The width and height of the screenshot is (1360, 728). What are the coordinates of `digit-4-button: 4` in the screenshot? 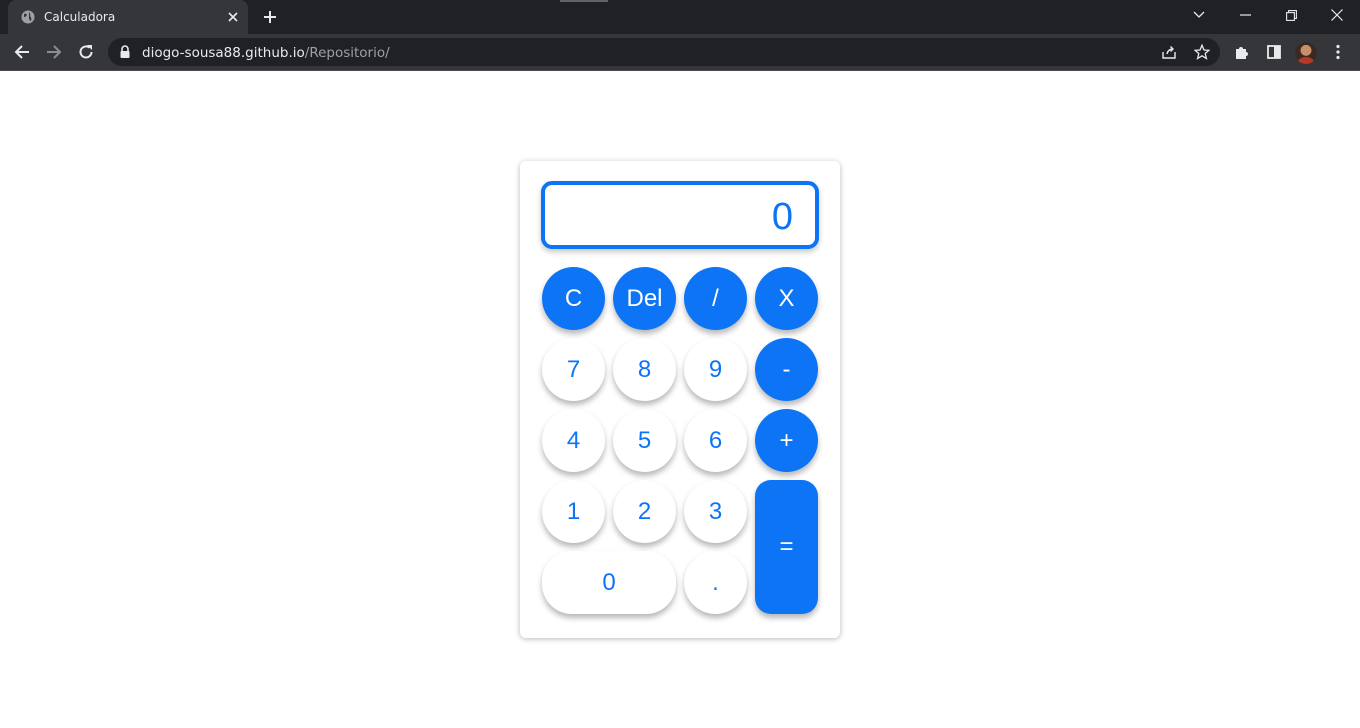 It's located at (573, 440).